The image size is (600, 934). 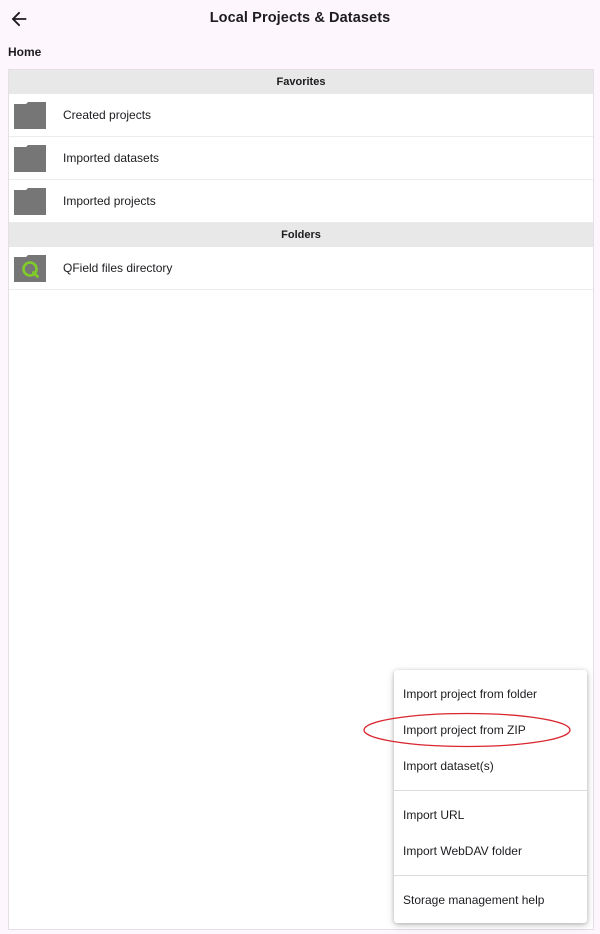 I want to click on list-item-imported-projects: Imported projects, so click(x=301, y=201).